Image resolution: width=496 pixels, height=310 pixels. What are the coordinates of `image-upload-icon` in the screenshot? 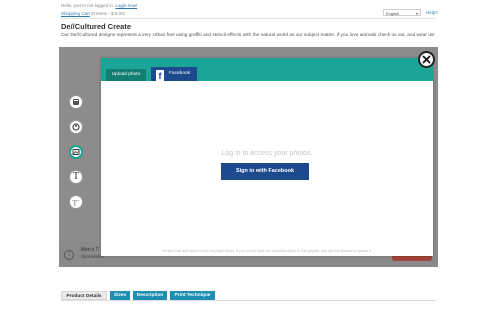 It's located at (76, 152).